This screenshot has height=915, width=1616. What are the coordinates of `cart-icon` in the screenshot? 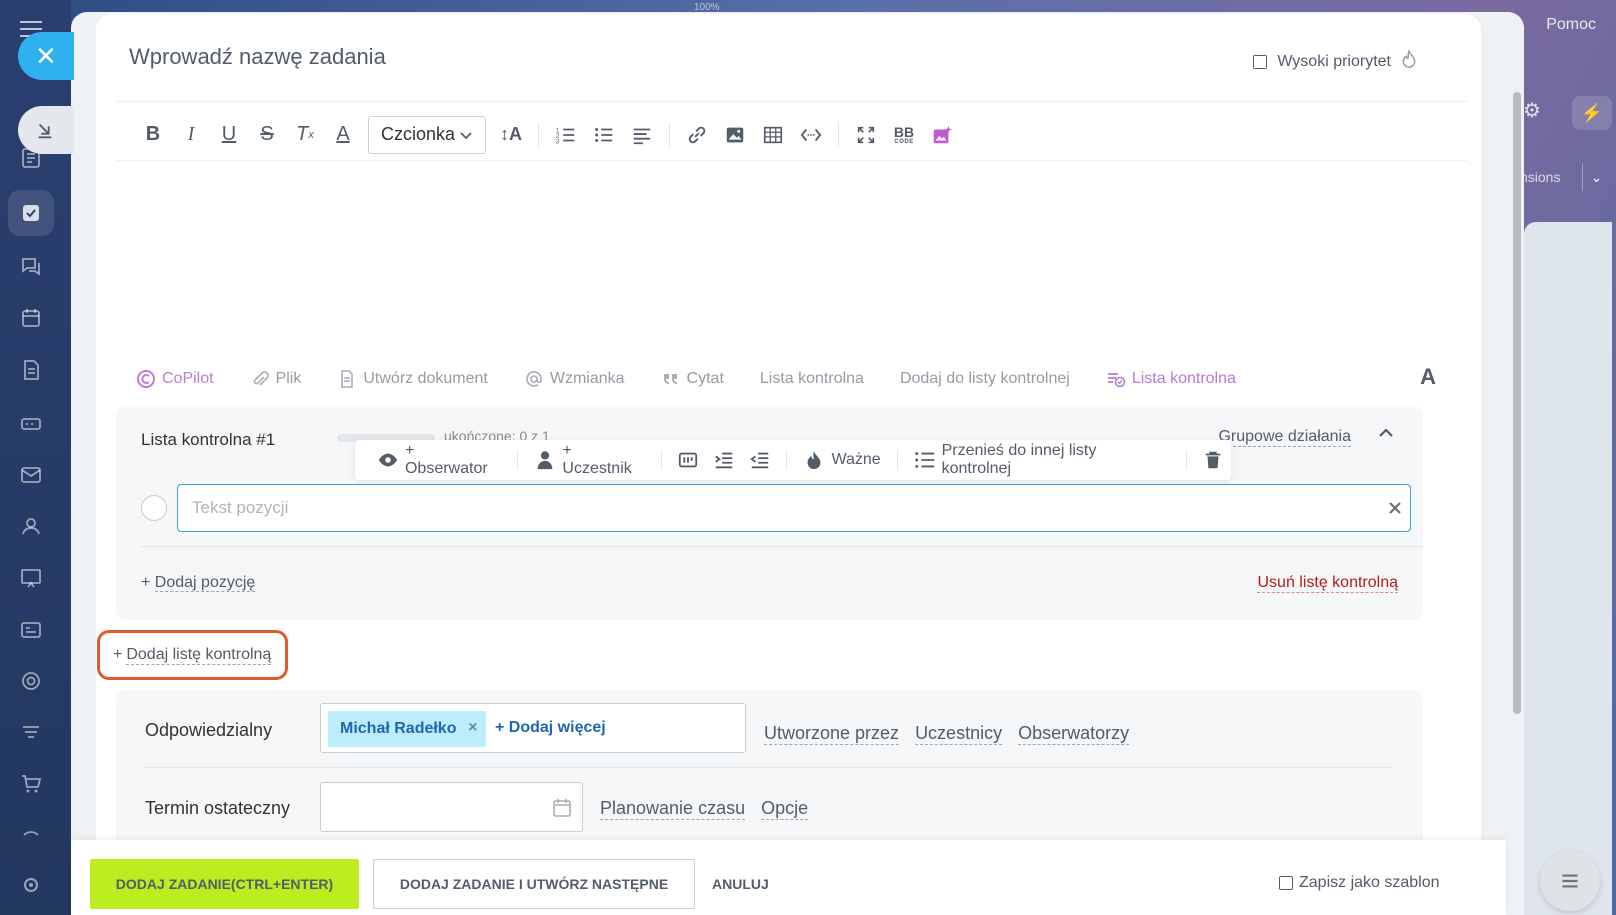 It's located at (31, 784).